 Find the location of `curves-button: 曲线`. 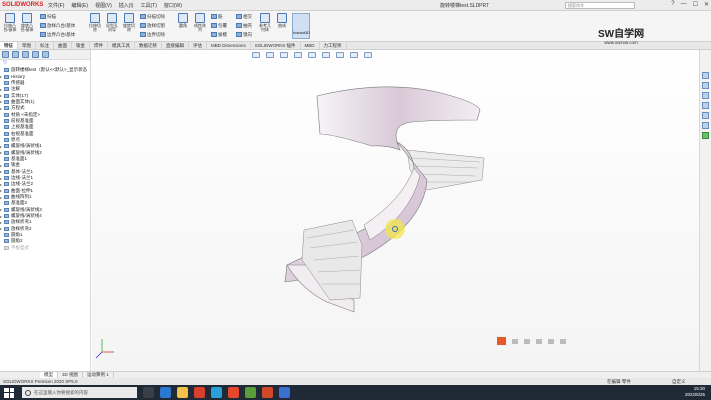

curves-button: 曲线 is located at coordinates (282, 20).